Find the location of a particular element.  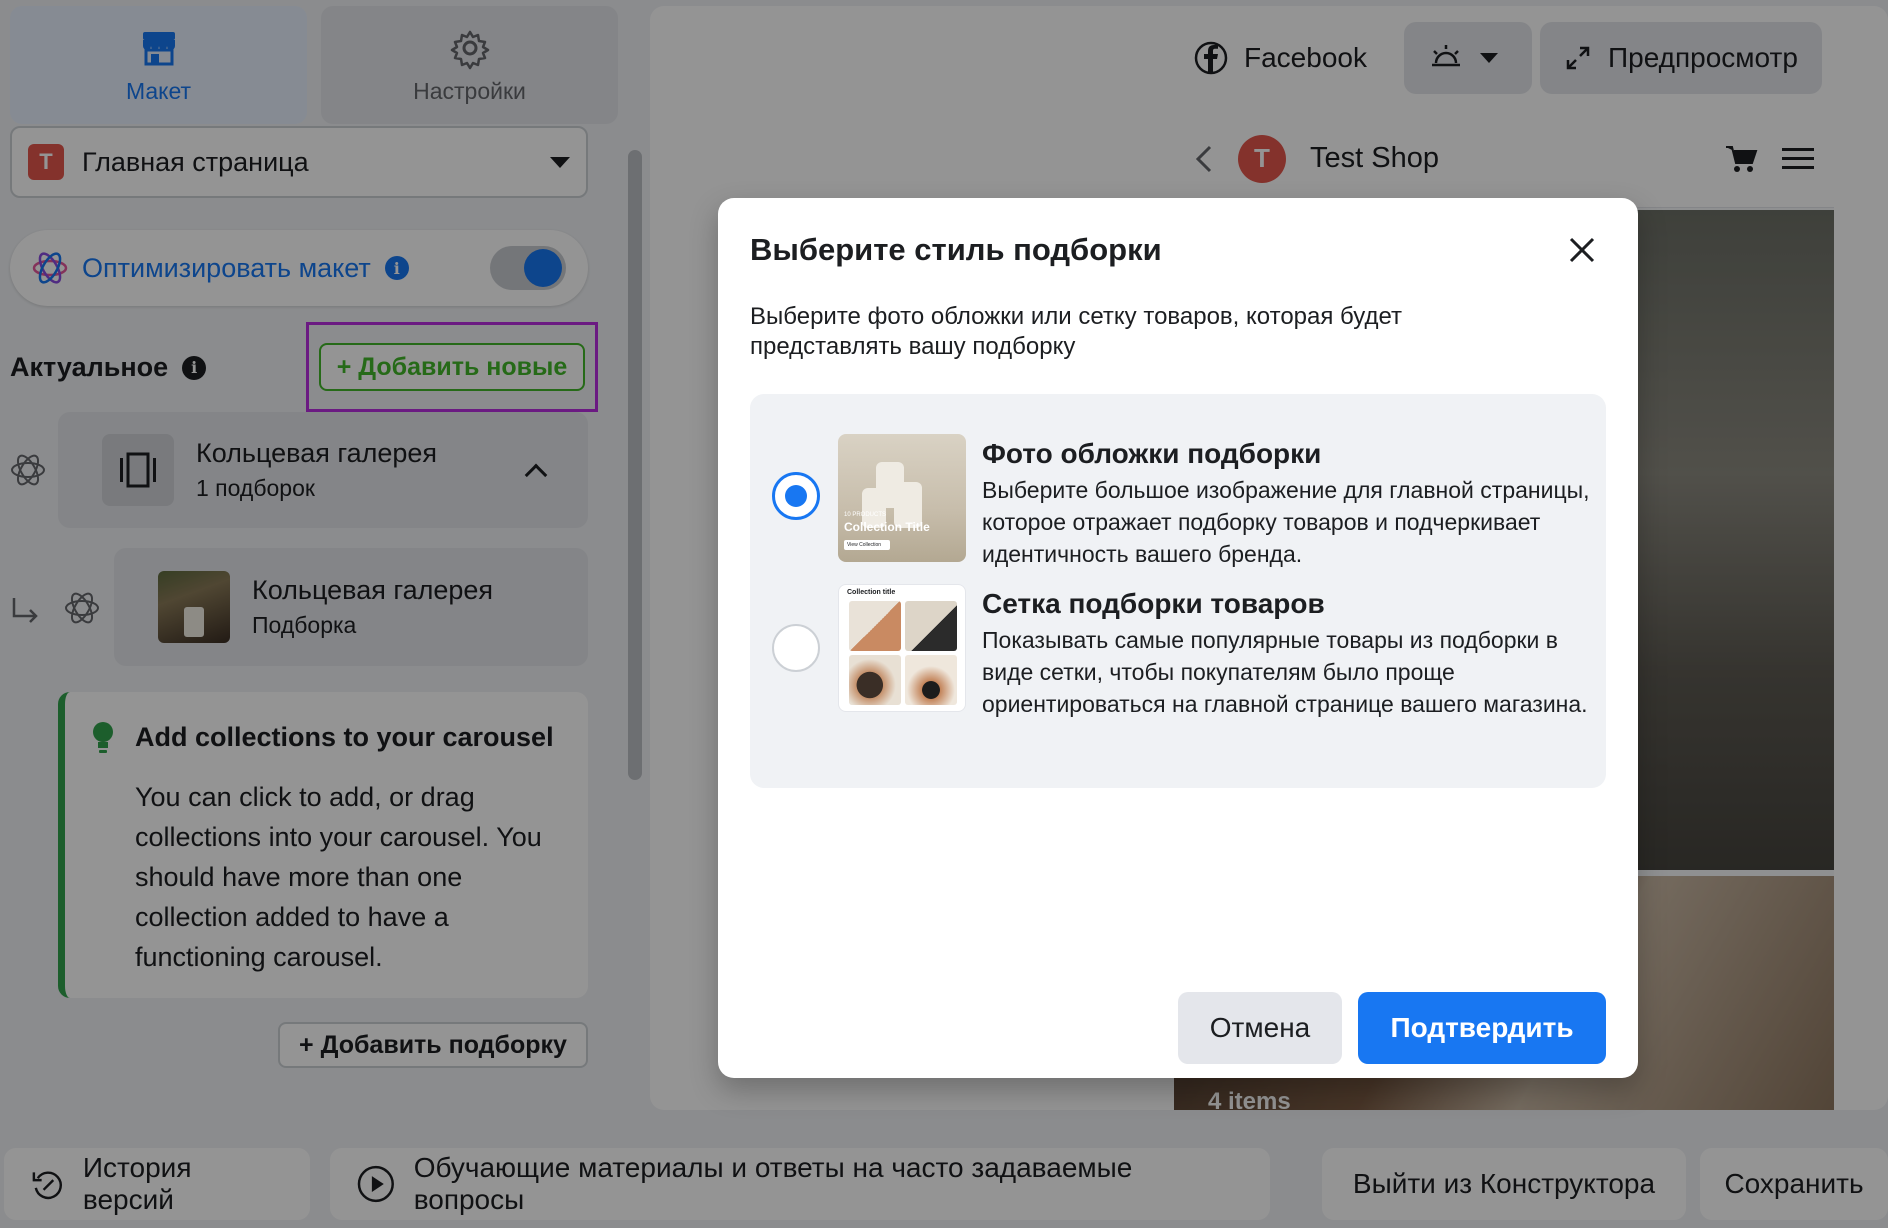

thumb-small-caption: 10 PRODUCTS is located at coordinates (865, 515).